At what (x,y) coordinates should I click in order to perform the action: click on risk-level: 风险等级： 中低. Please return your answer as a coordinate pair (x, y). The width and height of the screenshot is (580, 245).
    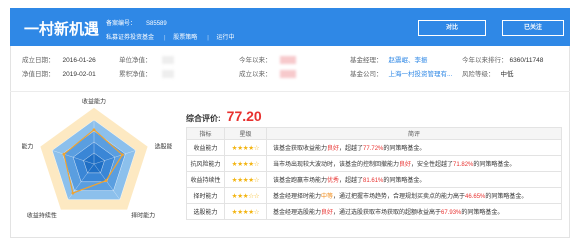
    Looking at the image, I should click on (488, 73).